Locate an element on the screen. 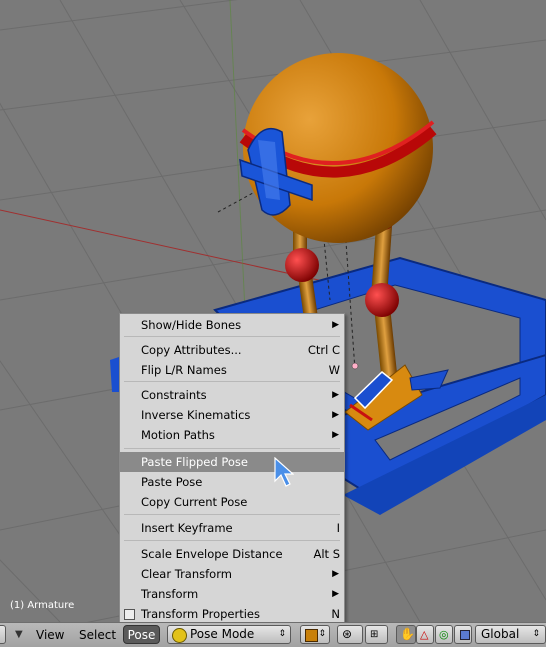 Image resolution: width=546 pixels, height=647 pixels. menu-item-paste-pose: Paste Pose is located at coordinates (232, 482).